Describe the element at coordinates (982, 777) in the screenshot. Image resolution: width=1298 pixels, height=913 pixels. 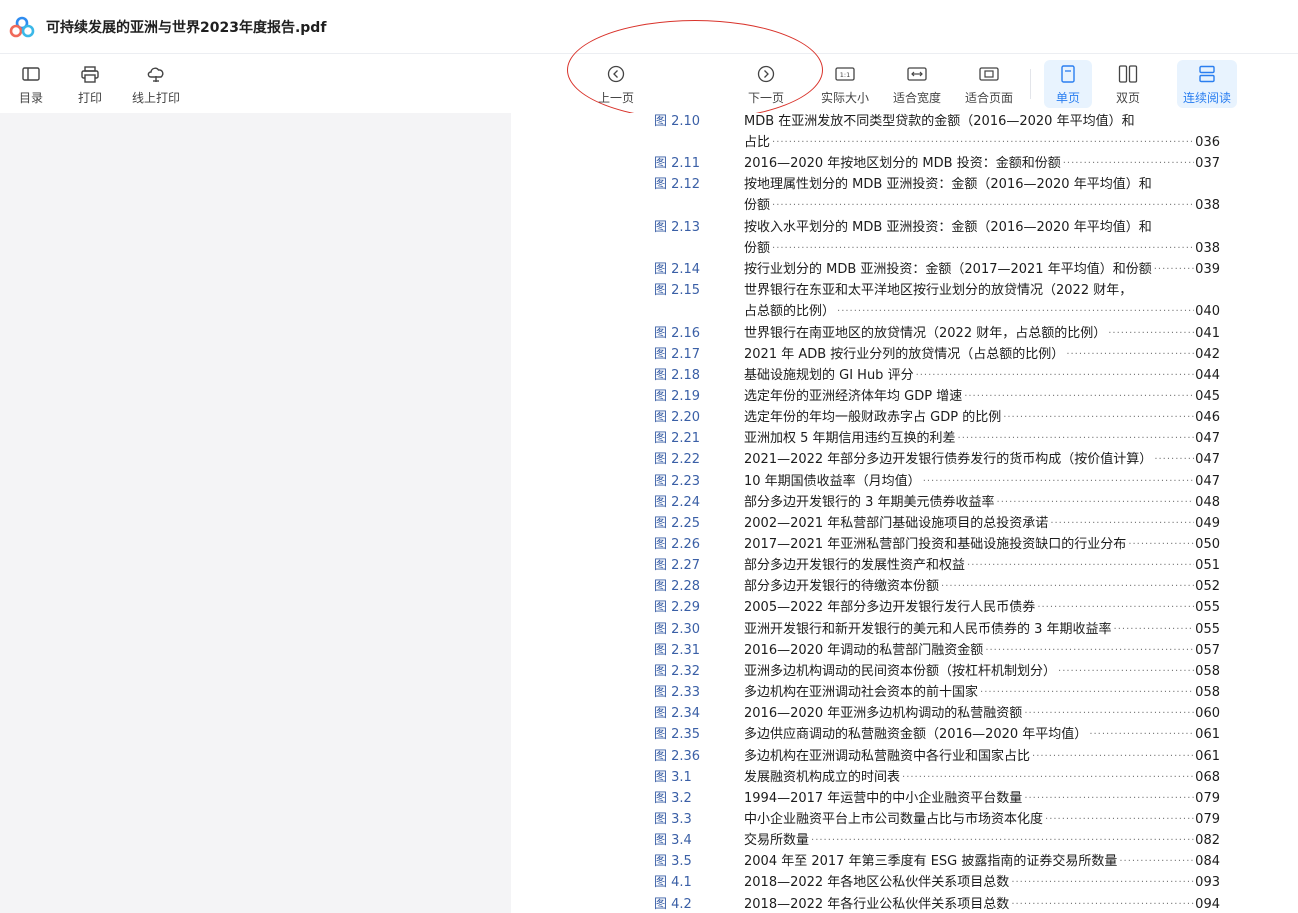
I see `toc-entry-body: 发展融资机构成立的时间表 068` at that location.